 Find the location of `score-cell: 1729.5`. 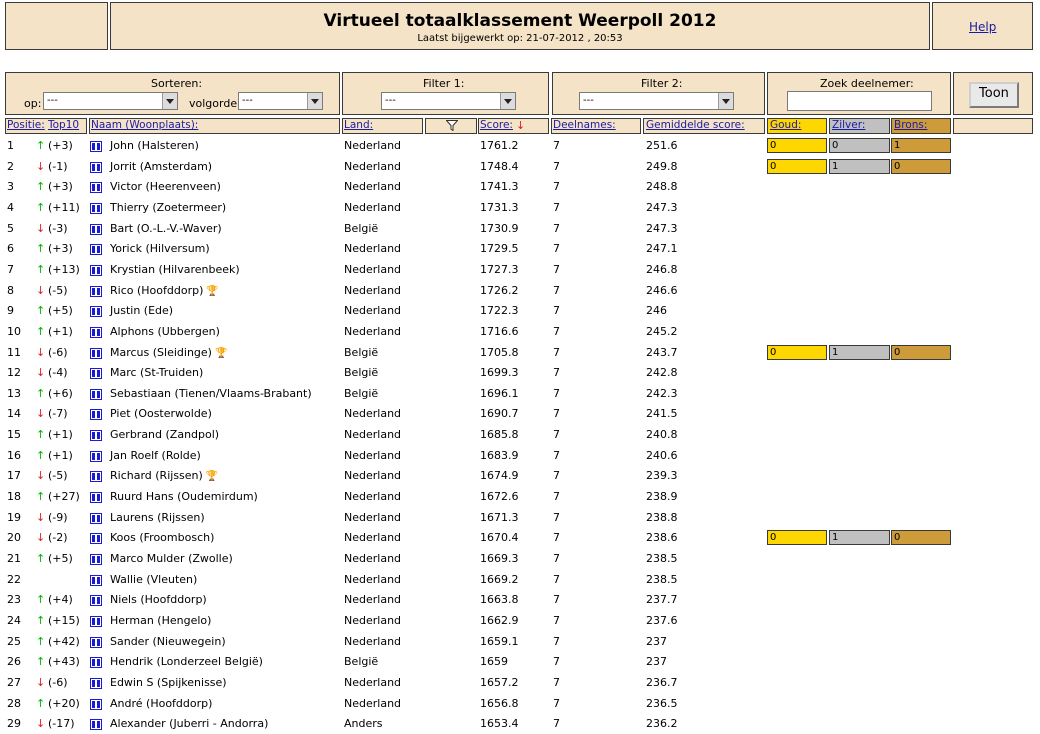

score-cell: 1729.5 is located at coordinates (499, 249).